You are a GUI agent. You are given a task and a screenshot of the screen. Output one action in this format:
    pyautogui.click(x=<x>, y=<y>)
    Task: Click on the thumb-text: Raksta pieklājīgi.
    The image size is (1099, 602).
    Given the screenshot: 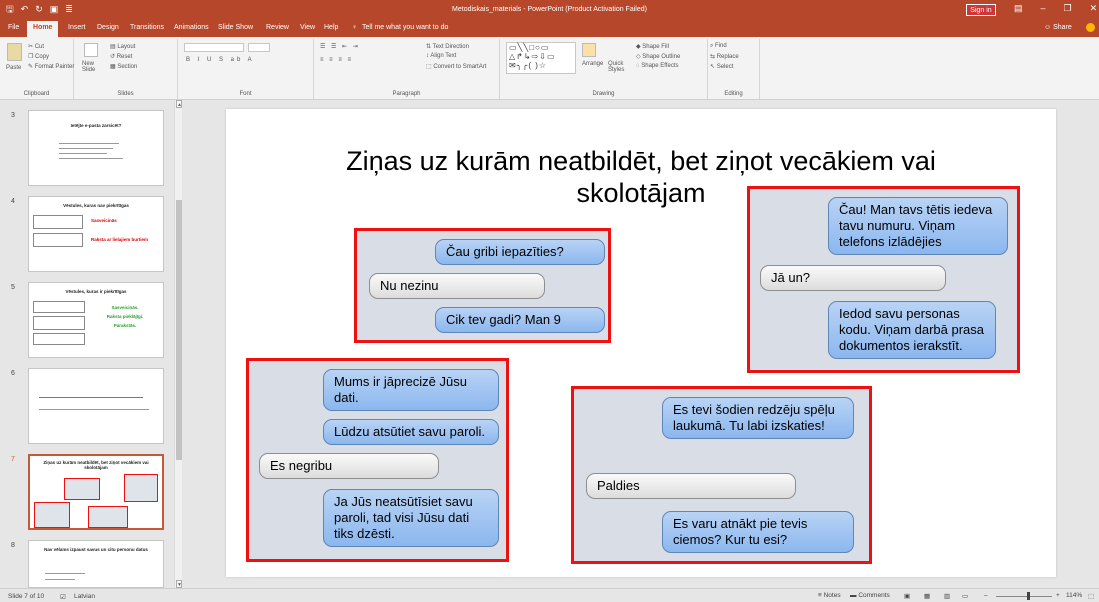 What is the action you would take?
    pyautogui.click(x=125, y=316)
    